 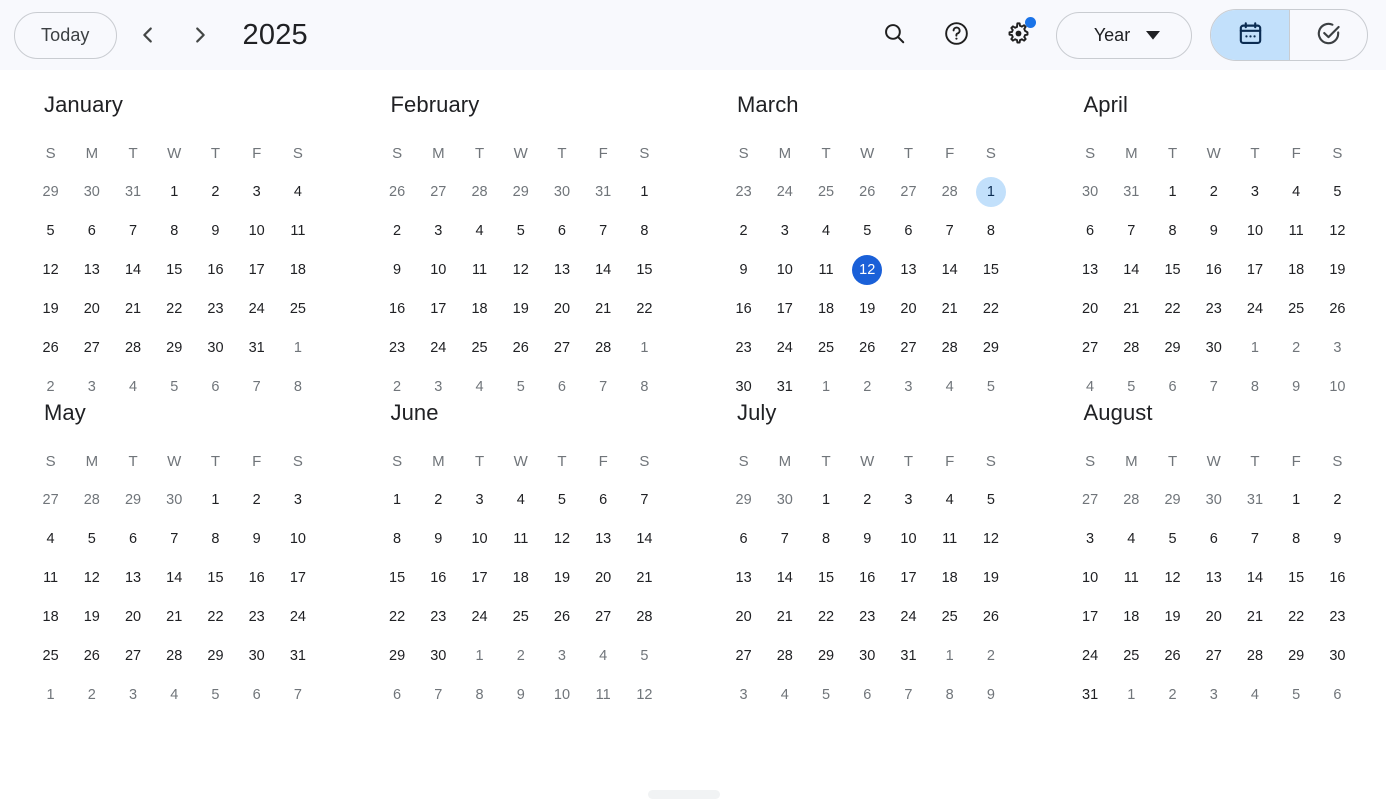 I want to click on day-number: 24, so click(x=1090, y=656).